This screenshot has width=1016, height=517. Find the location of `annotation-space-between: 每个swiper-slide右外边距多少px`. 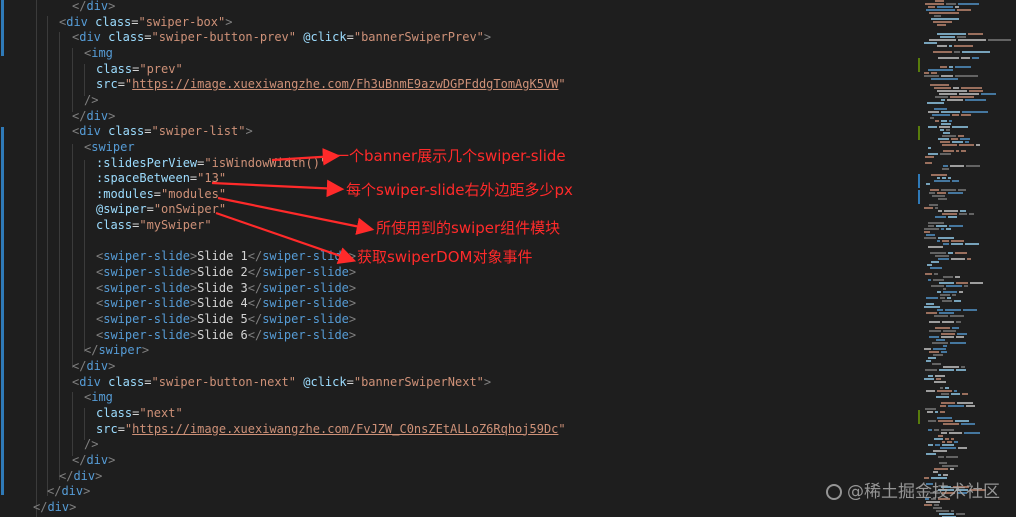

annotation-space-between: 每个swiper-slide右外边距多少px is located at coordinates (459, 190).